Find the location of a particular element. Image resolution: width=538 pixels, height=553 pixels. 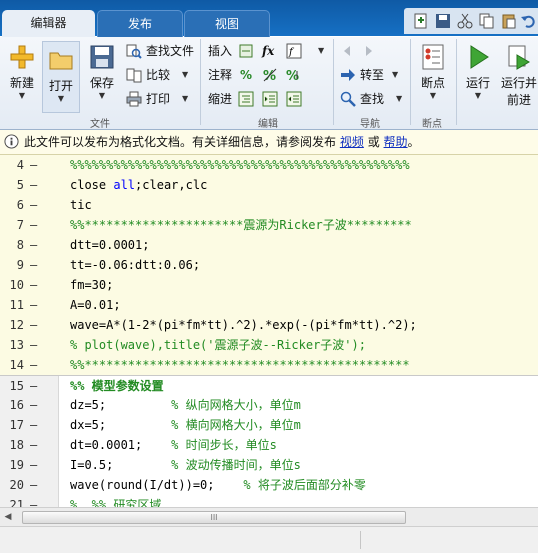

goto-button: 转至 ▼ is located at coordinates (369, 75).